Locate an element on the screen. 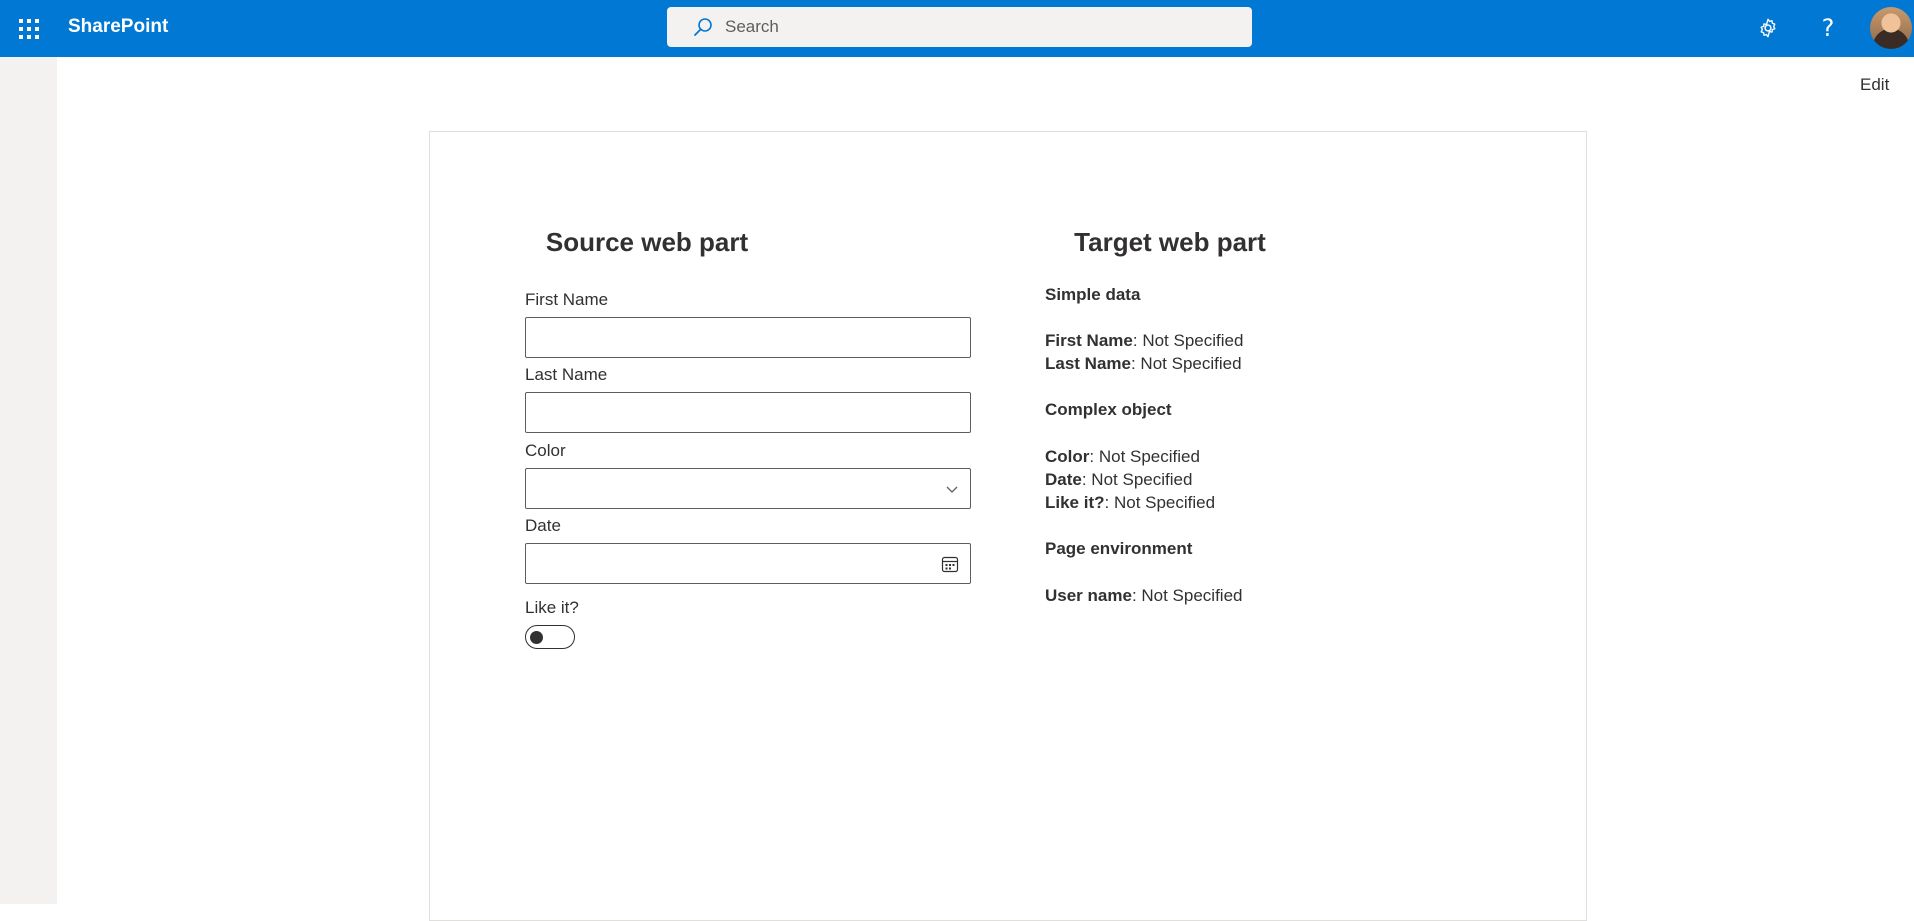 This screenshot has height=921, width=1914. app-launcher-button is located at coordinates (28, 28).